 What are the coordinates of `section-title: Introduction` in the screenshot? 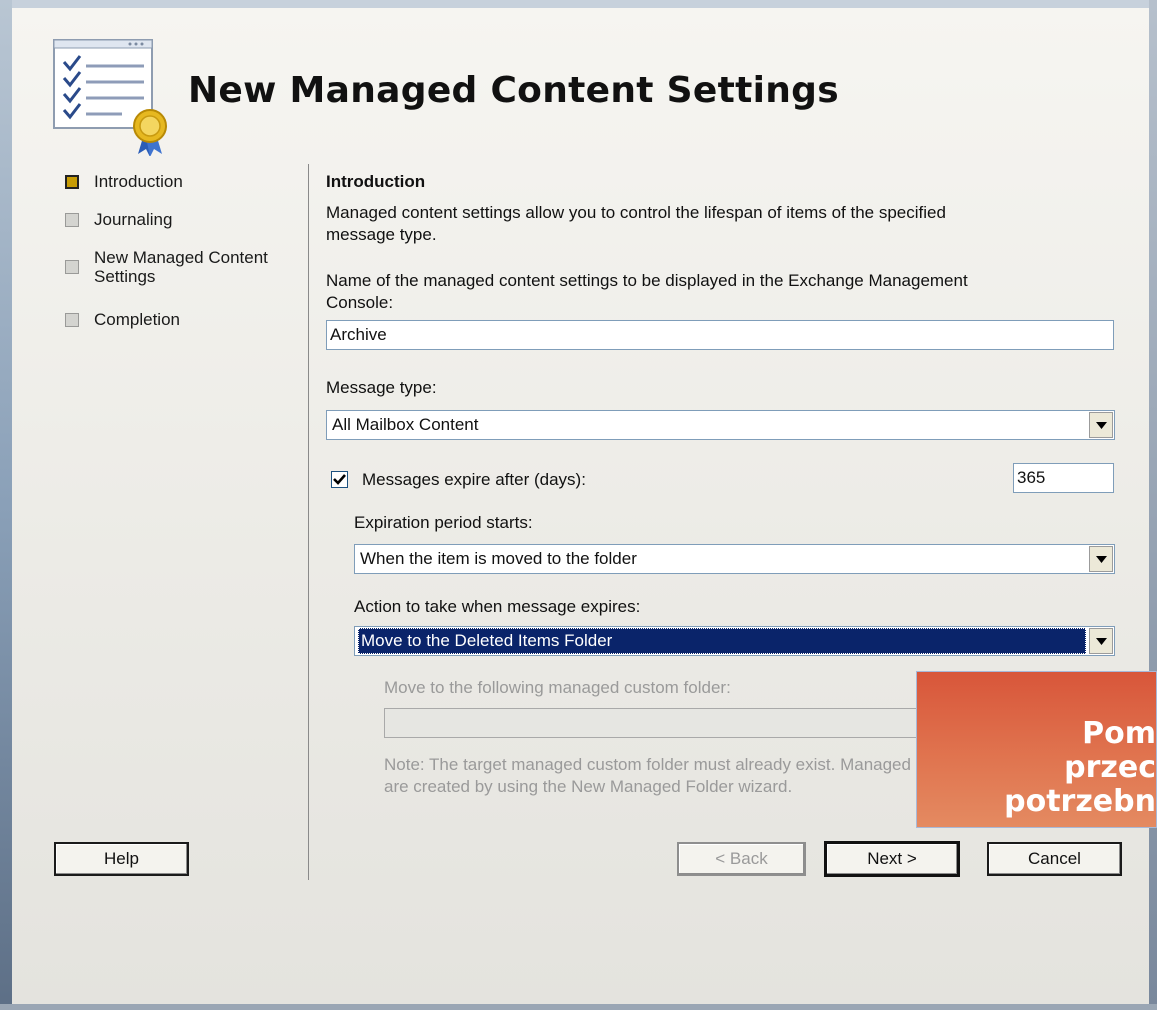 It's located at (376, 181).